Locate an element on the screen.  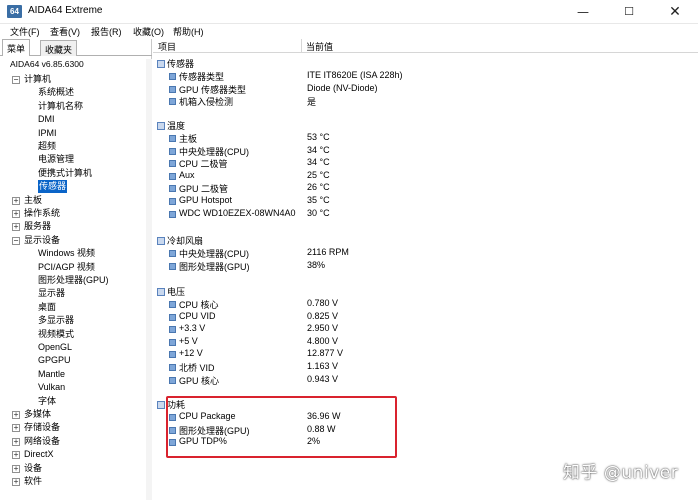
sensor-item-label: GPU 传感器类型 is located at coordinates (212, 89).